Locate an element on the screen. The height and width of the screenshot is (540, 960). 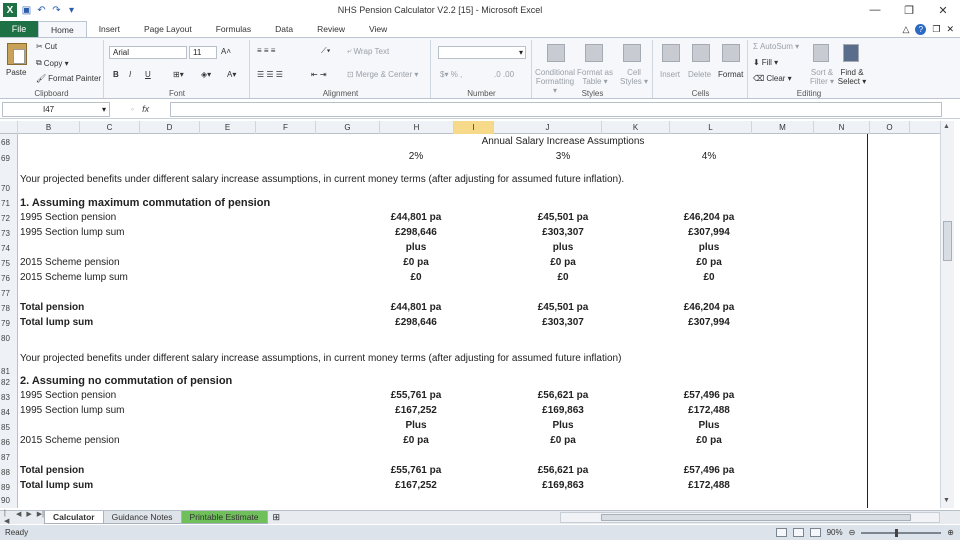
name-box: I47 ▾ is located at coordinates (56, 109).